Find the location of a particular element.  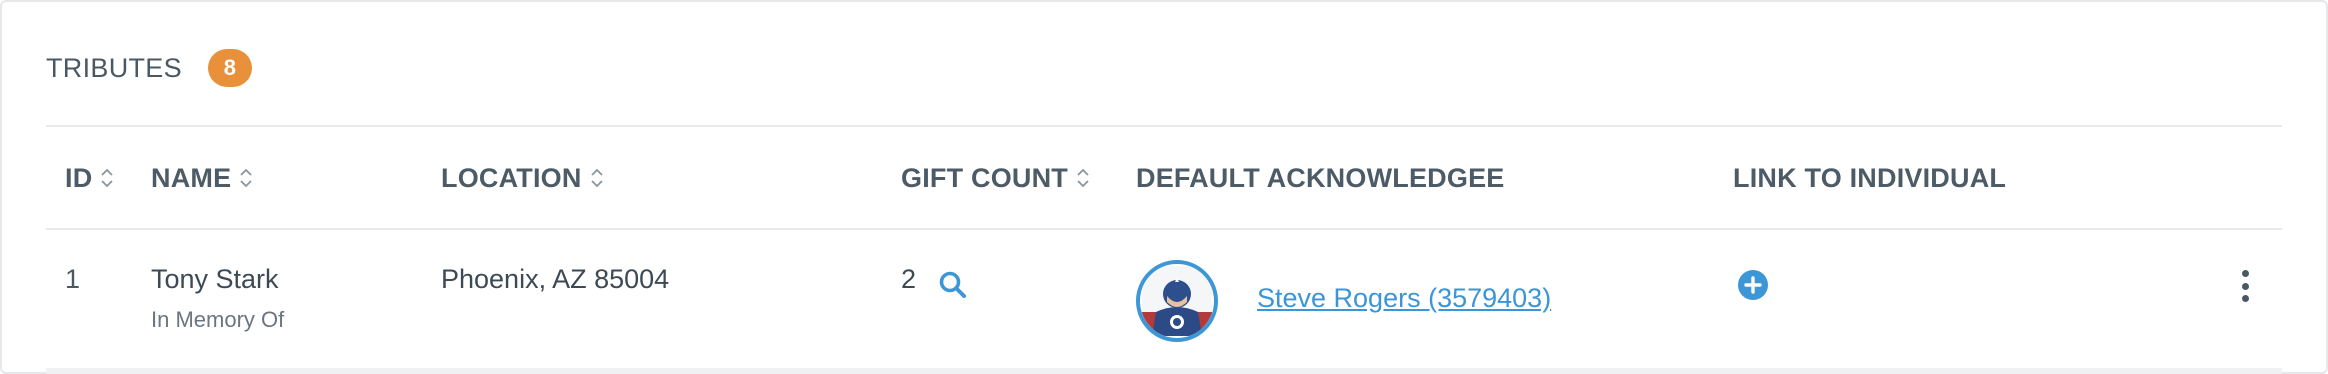

header-divider is located at coordinates (1164, 126).